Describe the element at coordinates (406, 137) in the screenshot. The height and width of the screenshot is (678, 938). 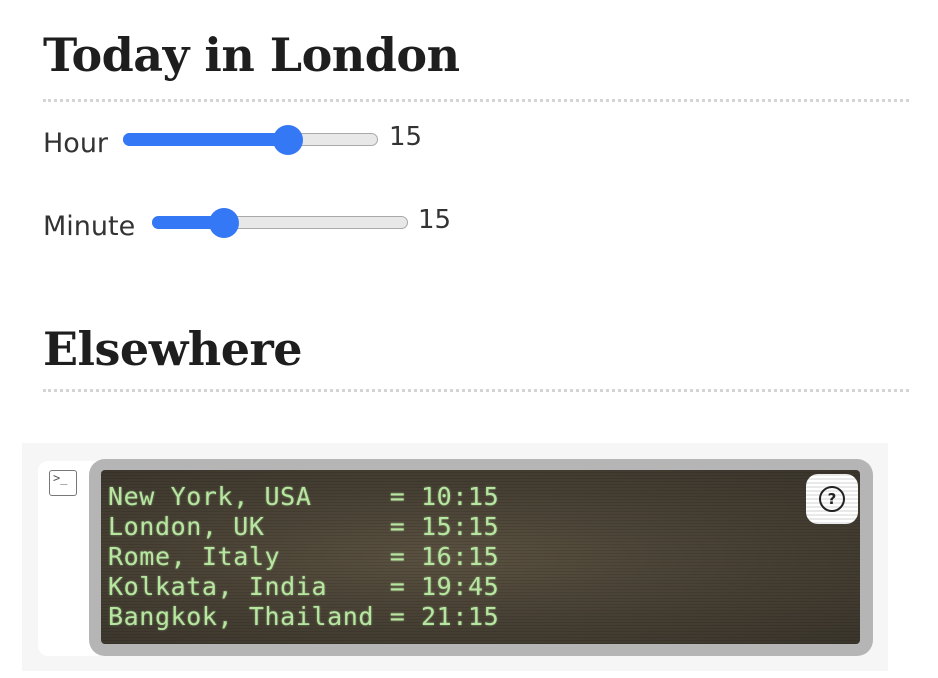
I see `hour-slider-value: 15` at that location.